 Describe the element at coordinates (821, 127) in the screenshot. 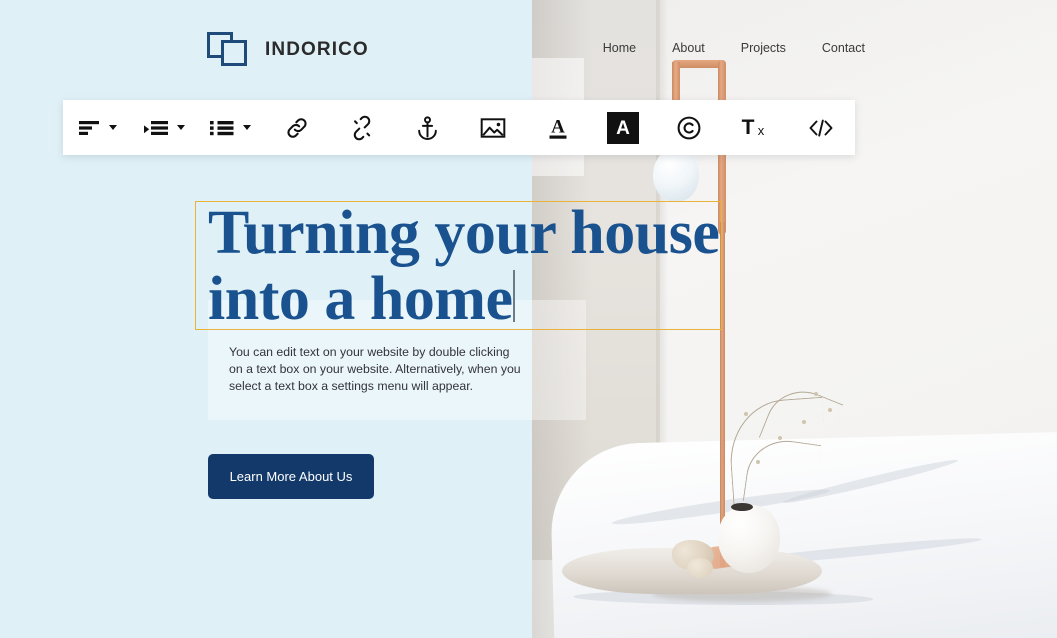

I see `code-icon` at that location.